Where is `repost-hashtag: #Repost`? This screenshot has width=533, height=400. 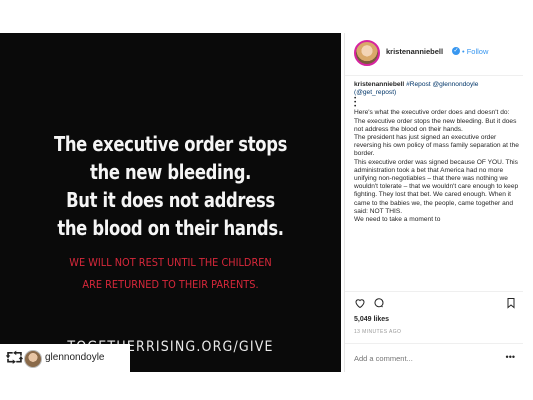 repost-hashtag: #Repost is located at coordinates (418, 84).